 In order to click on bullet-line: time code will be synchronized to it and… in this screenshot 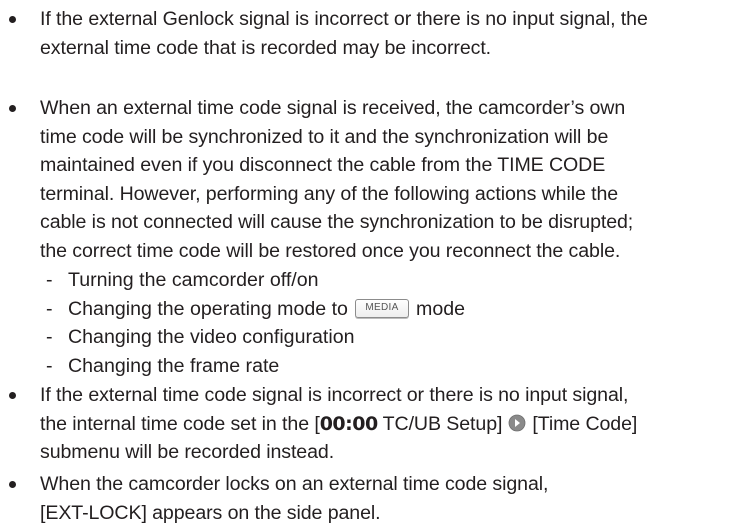, I will do `click(324, 136)`.